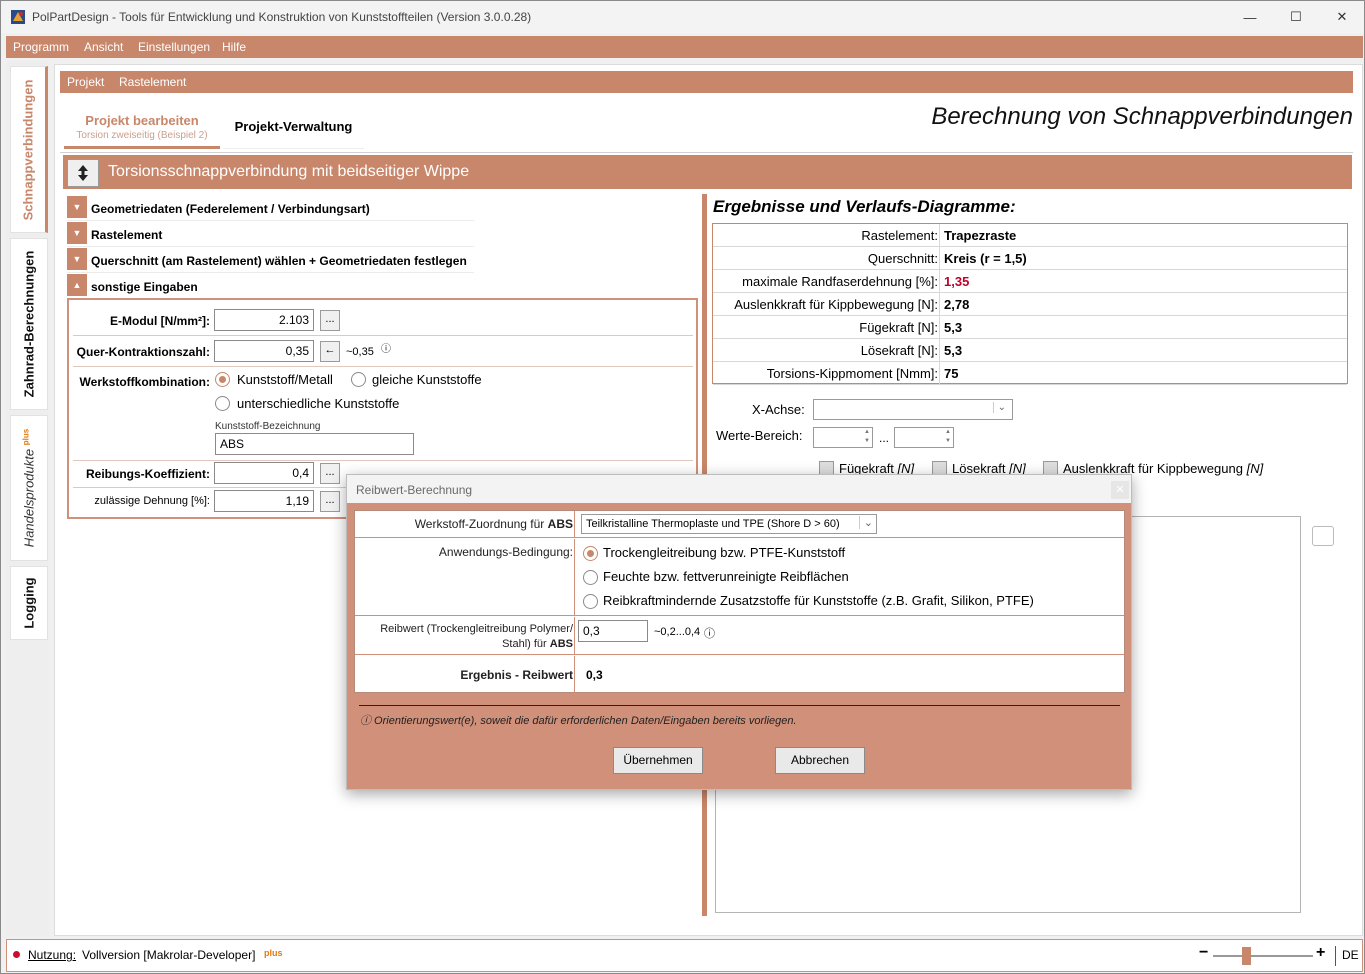 This screenshot has width=1365, height=974. I want to click on ergebnis-label: Ergebnis - Reibwert, so click(516, 675).